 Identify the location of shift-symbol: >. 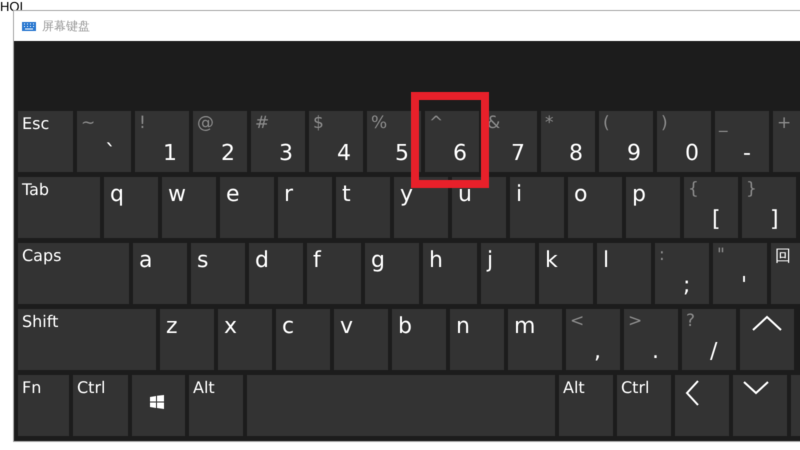
(635, 321).